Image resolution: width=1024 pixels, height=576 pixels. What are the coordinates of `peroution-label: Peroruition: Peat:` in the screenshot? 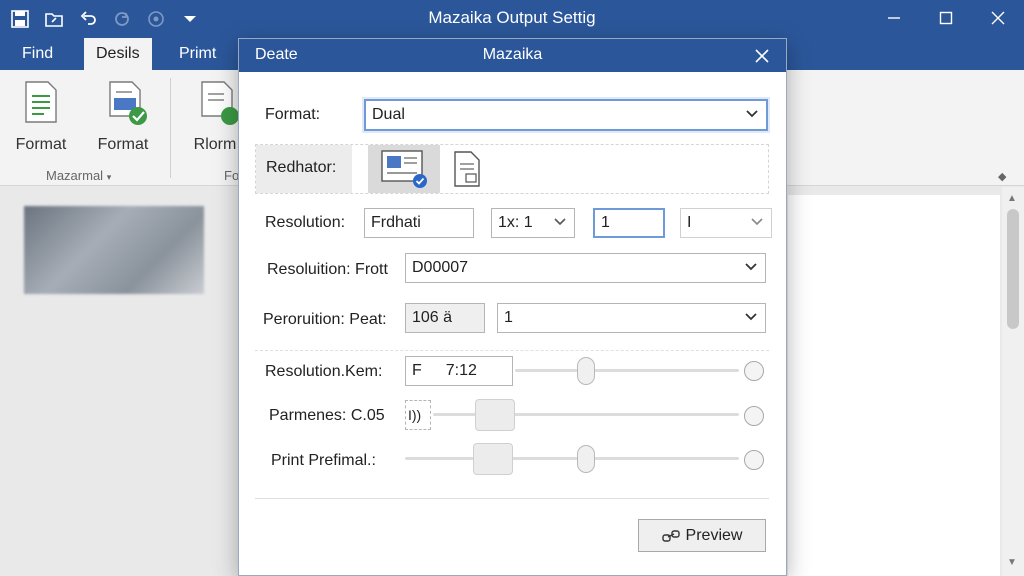 It's located at (325, 319).